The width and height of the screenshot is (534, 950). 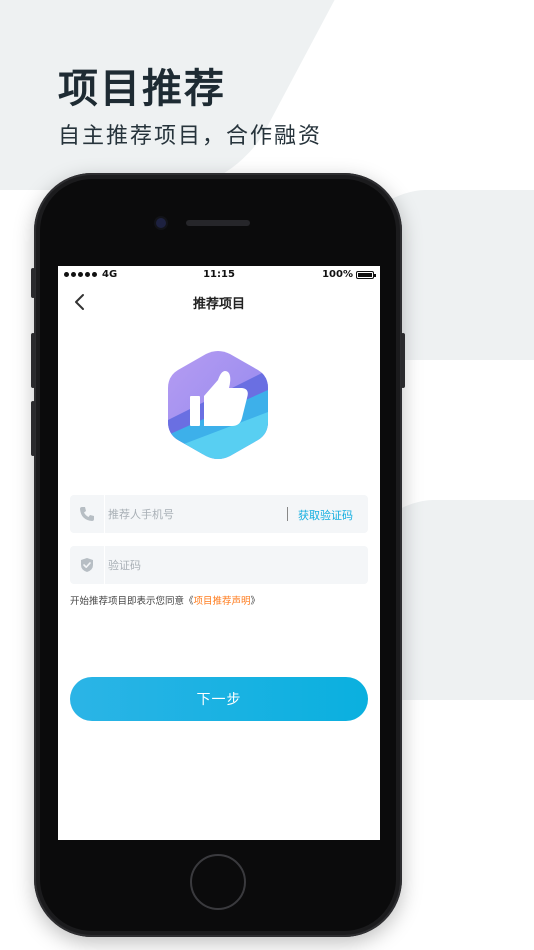 I want to click on phone-field-icon-wrap, so click(x=87, y=514).